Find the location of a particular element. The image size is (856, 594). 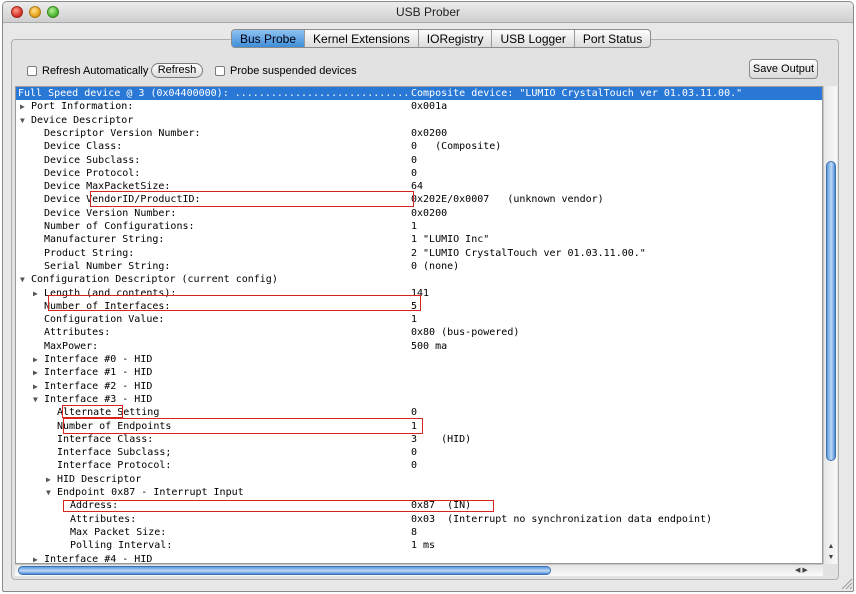

tab-usb-logger: USB Logger is located at coordinates (532, 38).